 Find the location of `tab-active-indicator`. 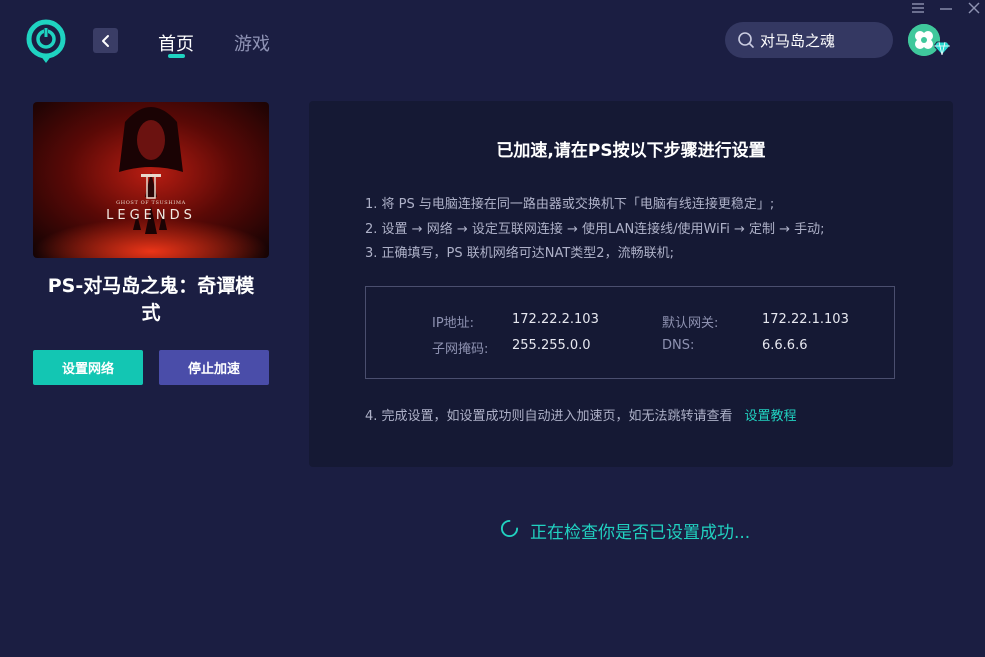

tab-active-indicator is located at coordinates (176, 56).